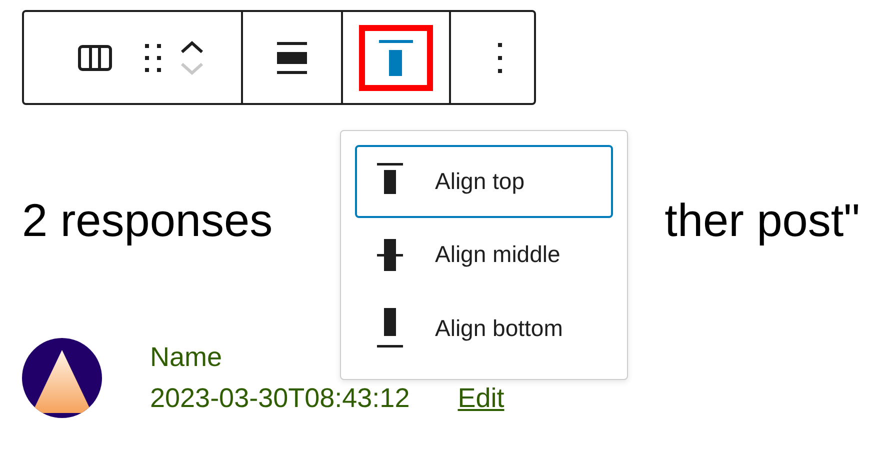 The height and width of the screenshot is (466, 874). I want to click on chevron-down-icon, so click(192, 69).